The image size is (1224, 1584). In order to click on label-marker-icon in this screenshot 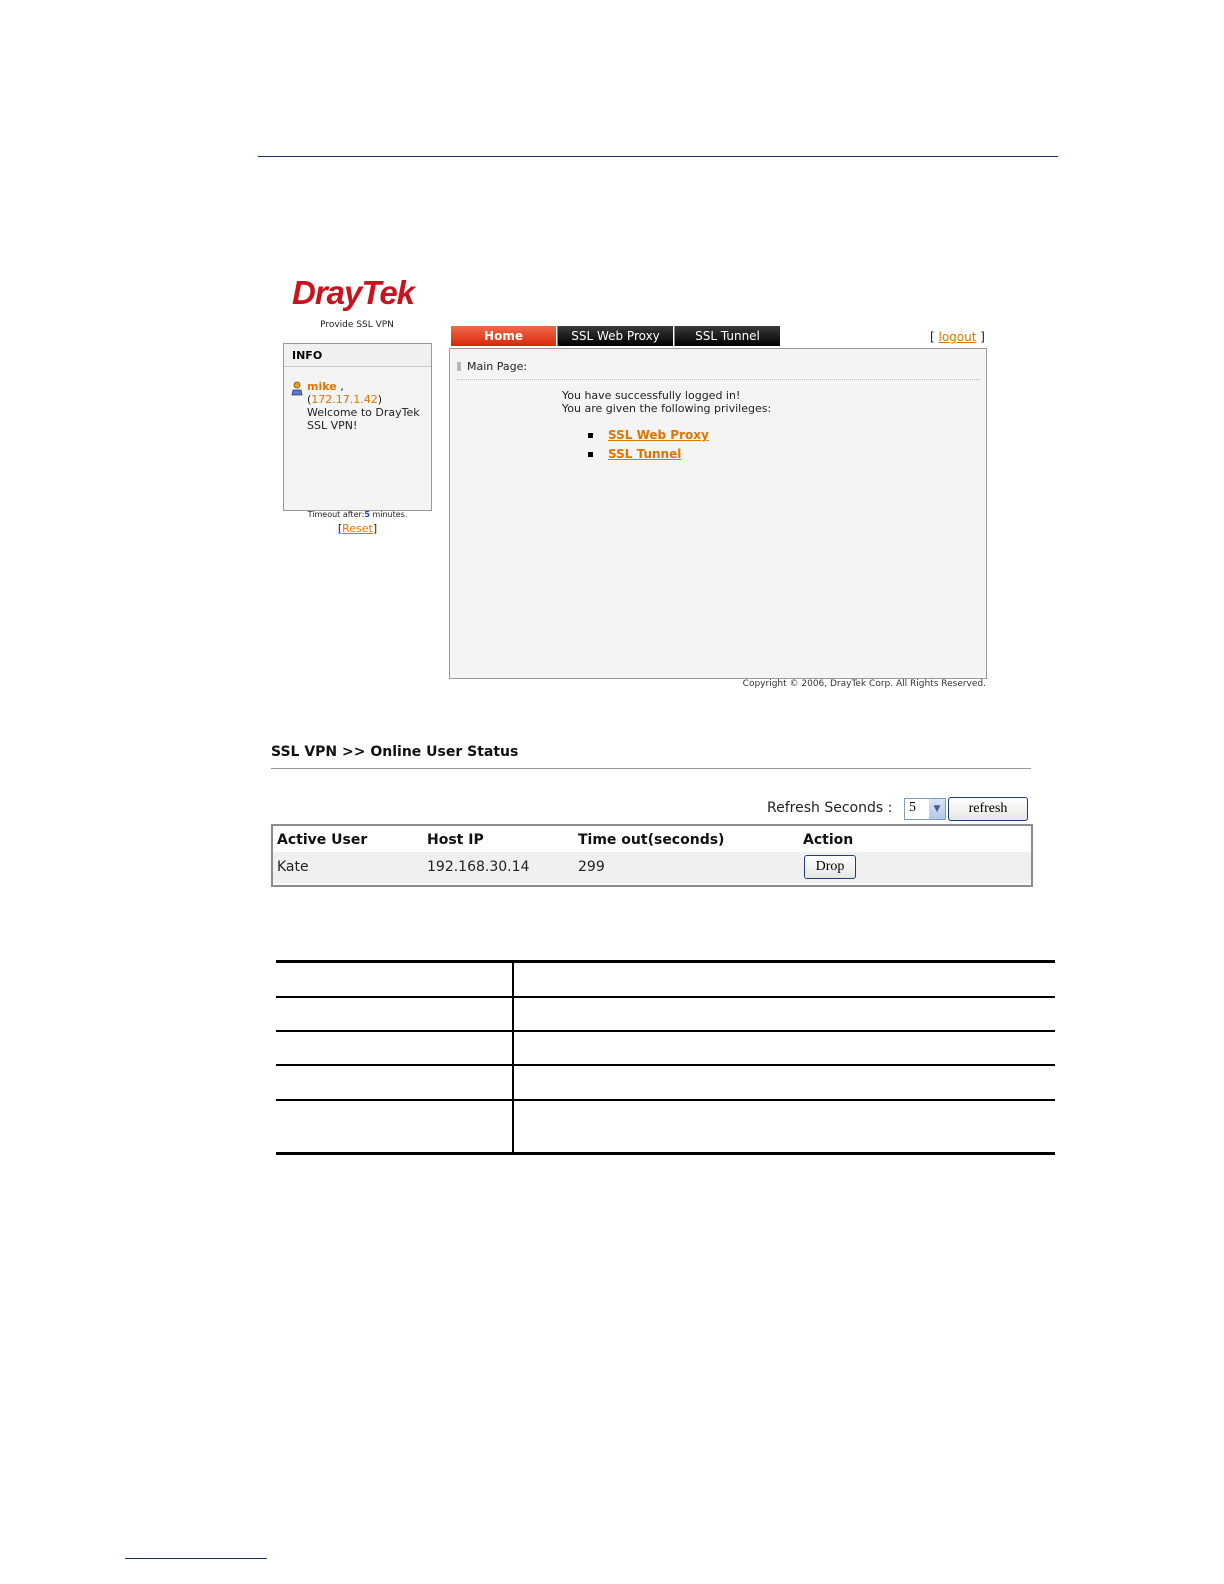, I will do `click(459, 366)`.